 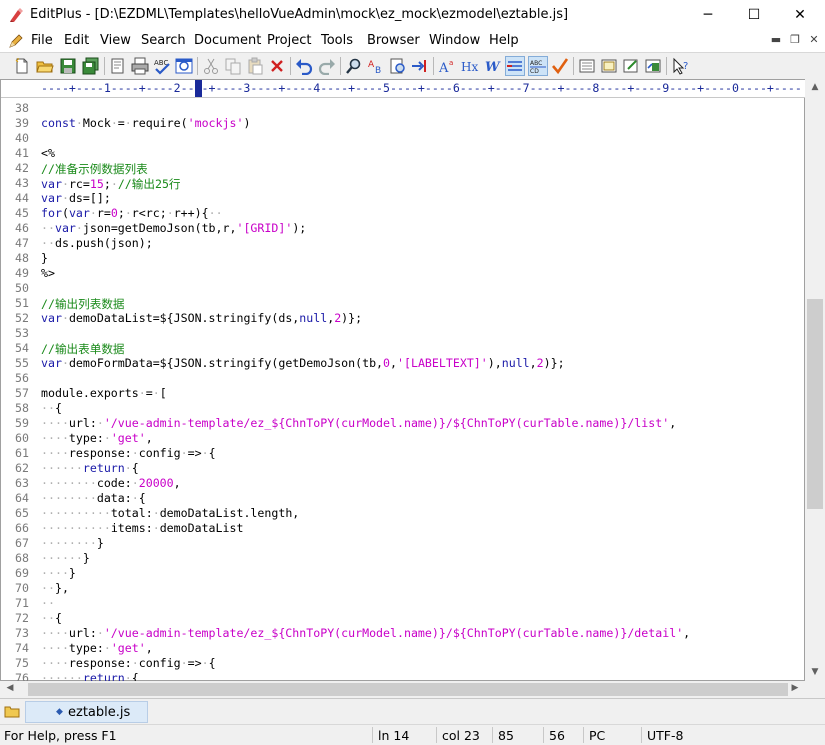 I want to click on svg-text: A, so click(x=371, y=65).